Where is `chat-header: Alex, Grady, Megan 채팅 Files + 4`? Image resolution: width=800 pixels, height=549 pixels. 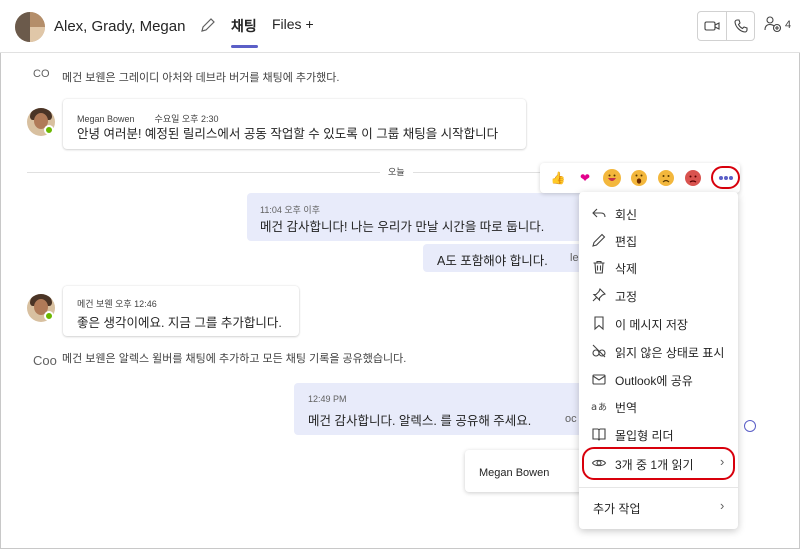
chat-header: Alex, Grady, Megan 채팅 Files + 4 is located at coordinates (400, 26).